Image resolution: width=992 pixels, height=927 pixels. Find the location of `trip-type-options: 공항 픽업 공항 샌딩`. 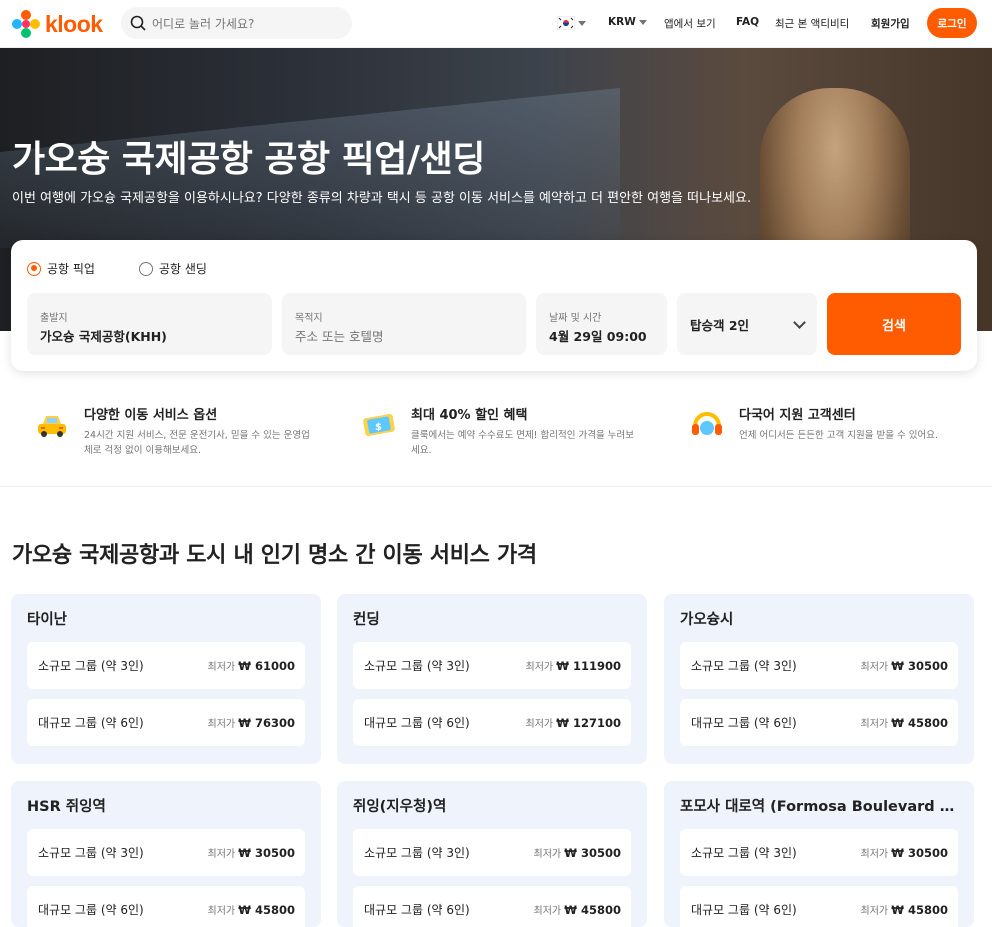

trip-type-options: 공항 픽업 공항 샌딩 is located at coordinates (117, 268).